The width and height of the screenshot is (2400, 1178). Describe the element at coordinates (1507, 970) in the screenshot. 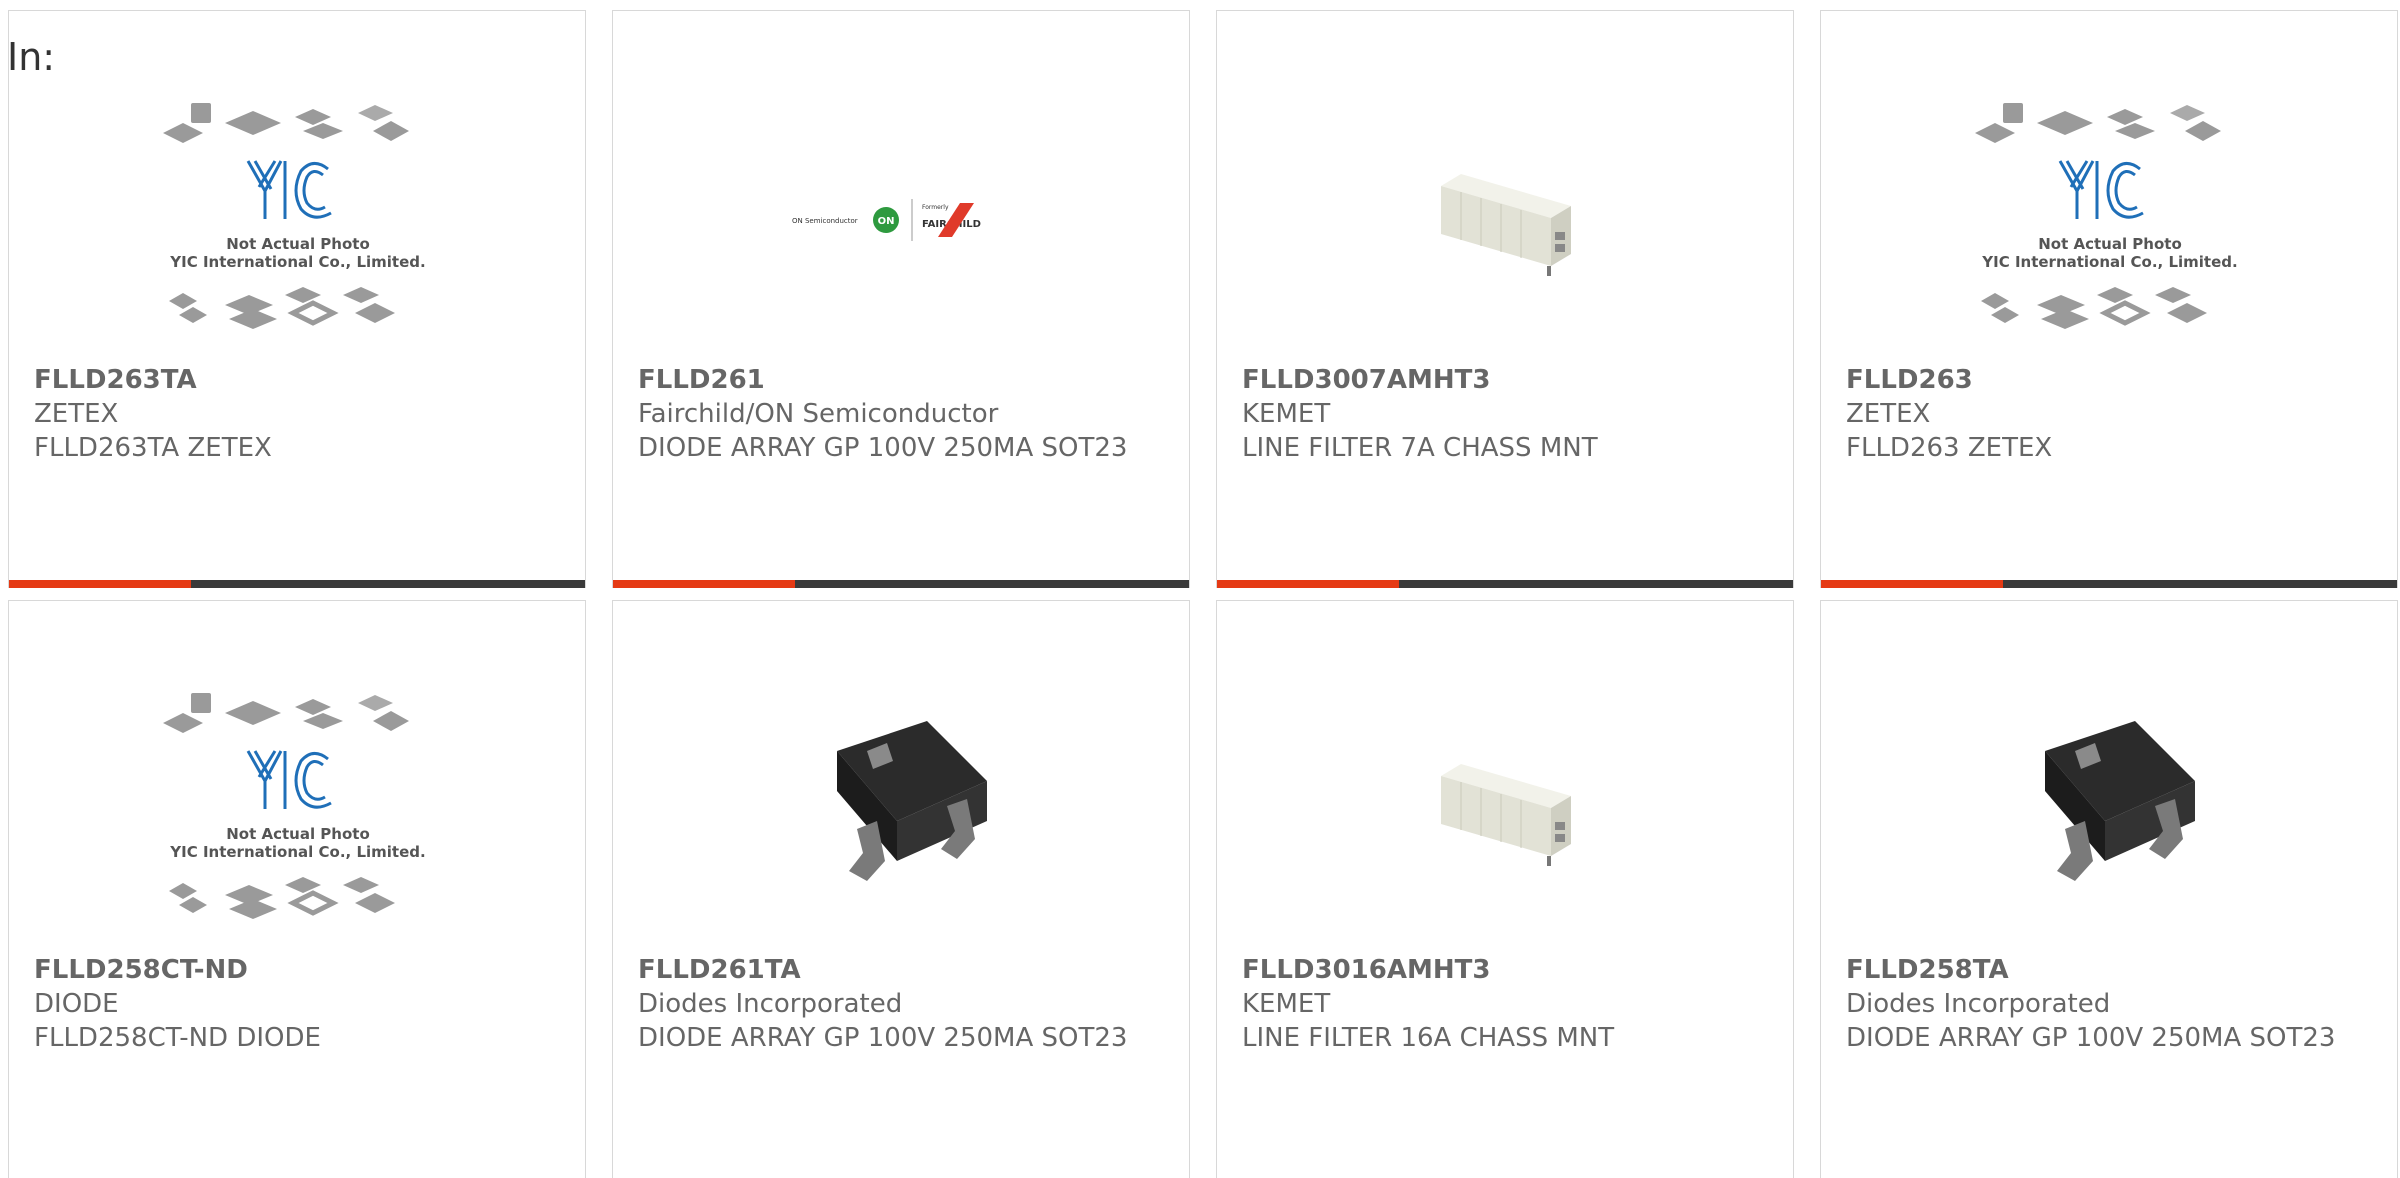

I see `part-number: FLLD3016AMHT3` at that location.